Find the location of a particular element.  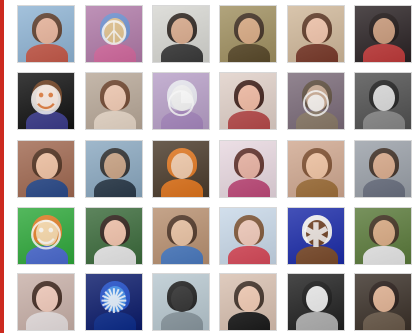

avatar-man-sunglasses-green is located at coordinates (383, 236).